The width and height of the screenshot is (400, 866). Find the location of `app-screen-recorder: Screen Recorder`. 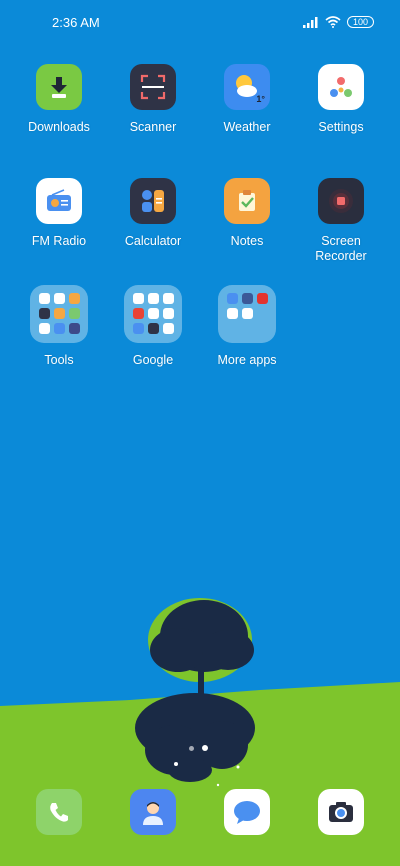

app-screen-recorder: Screen Recorder is located at coordinates (341, 221).